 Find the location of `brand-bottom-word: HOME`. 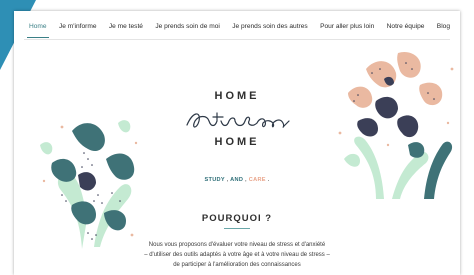

brand-bottom-word: HOME is located at coordinates (237, 142).